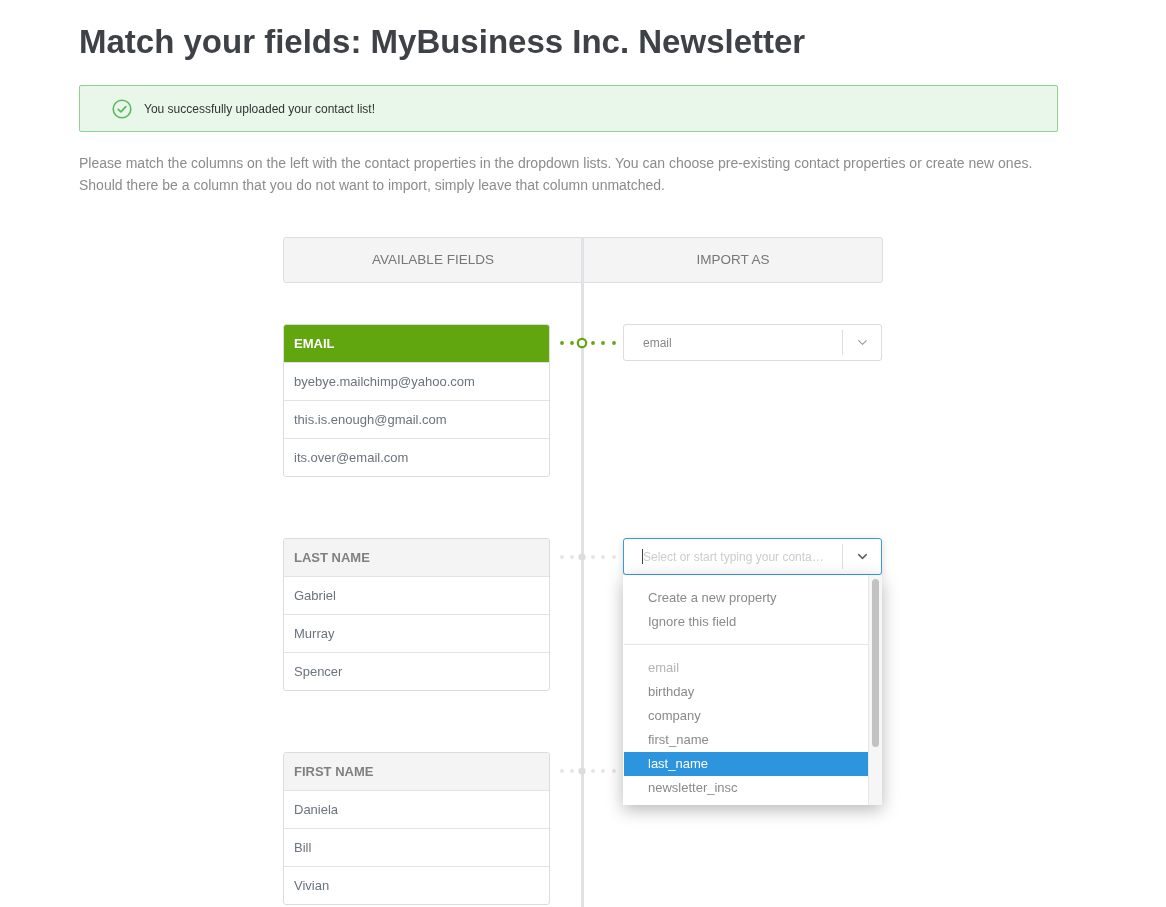  Describe the element at coordinates (416, 381) in the screenshot. I see `field-value: byebye.mailchimp@yahoo.com` at that location.